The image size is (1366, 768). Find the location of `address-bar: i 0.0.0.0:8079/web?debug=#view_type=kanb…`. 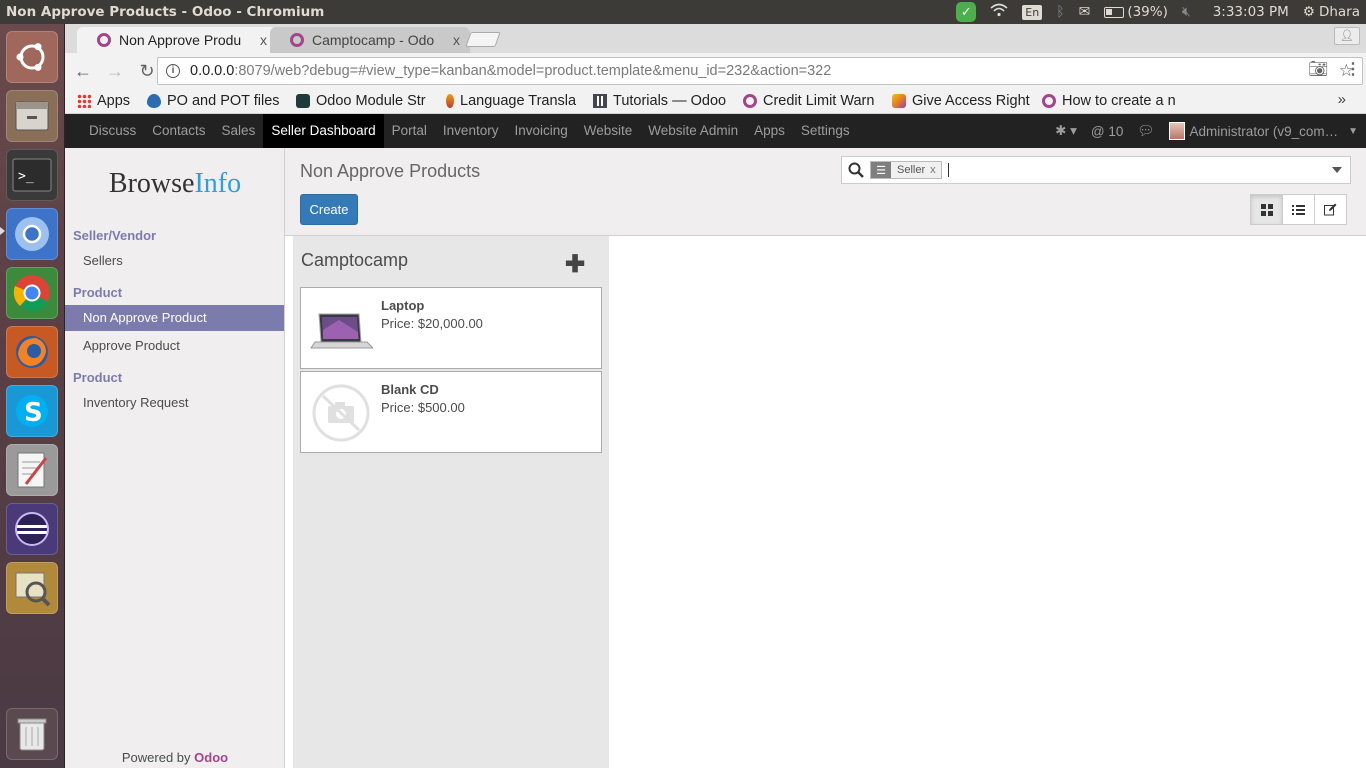

address-bar: i 0.0.0.0:8079/web?debug=#view_type=kanb… is located at coordinates (760, 71).